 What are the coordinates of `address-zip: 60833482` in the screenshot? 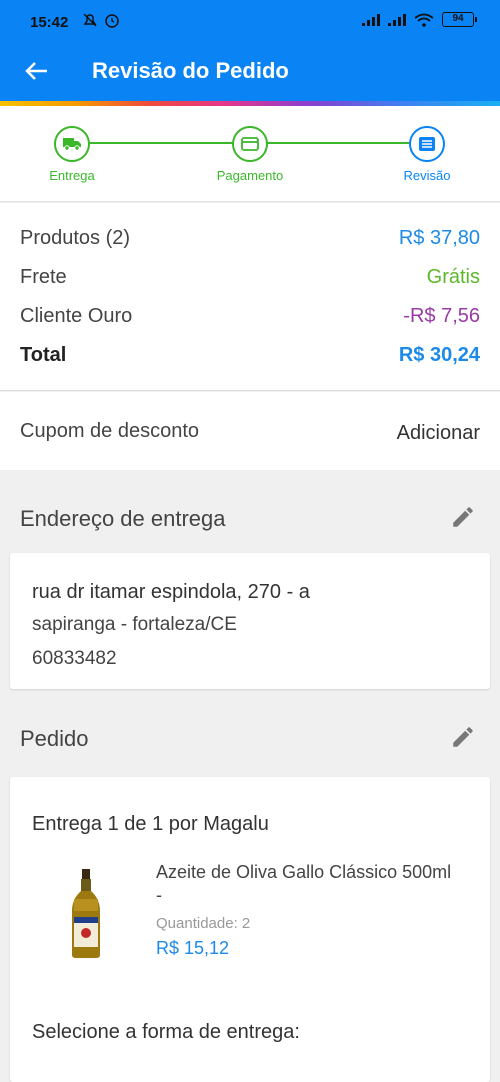 It's located at (74, 658).